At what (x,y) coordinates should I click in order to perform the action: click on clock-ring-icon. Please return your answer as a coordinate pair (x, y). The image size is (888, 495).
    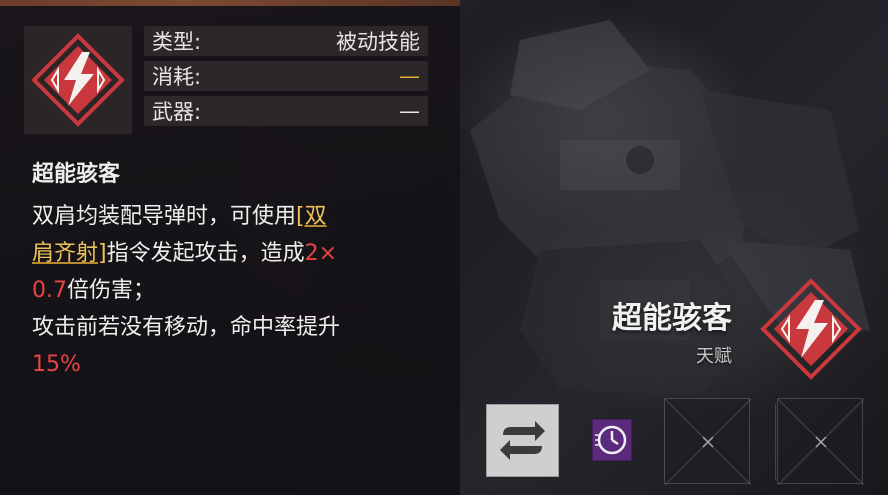
    Looking at the image, I should click on (612, 440).